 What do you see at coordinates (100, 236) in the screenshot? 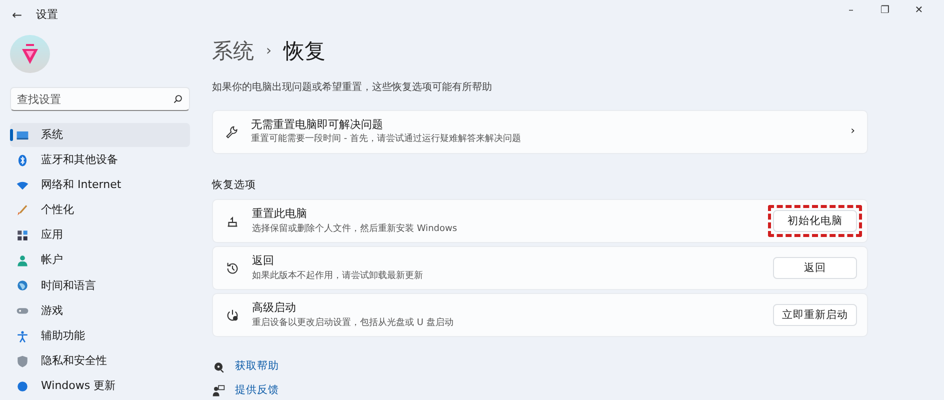
I see `sidebar-item: 应用` at bounding box center [100, 236].